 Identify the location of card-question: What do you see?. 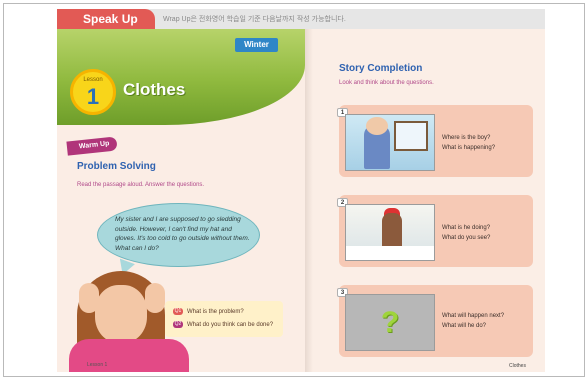
(466, 238).